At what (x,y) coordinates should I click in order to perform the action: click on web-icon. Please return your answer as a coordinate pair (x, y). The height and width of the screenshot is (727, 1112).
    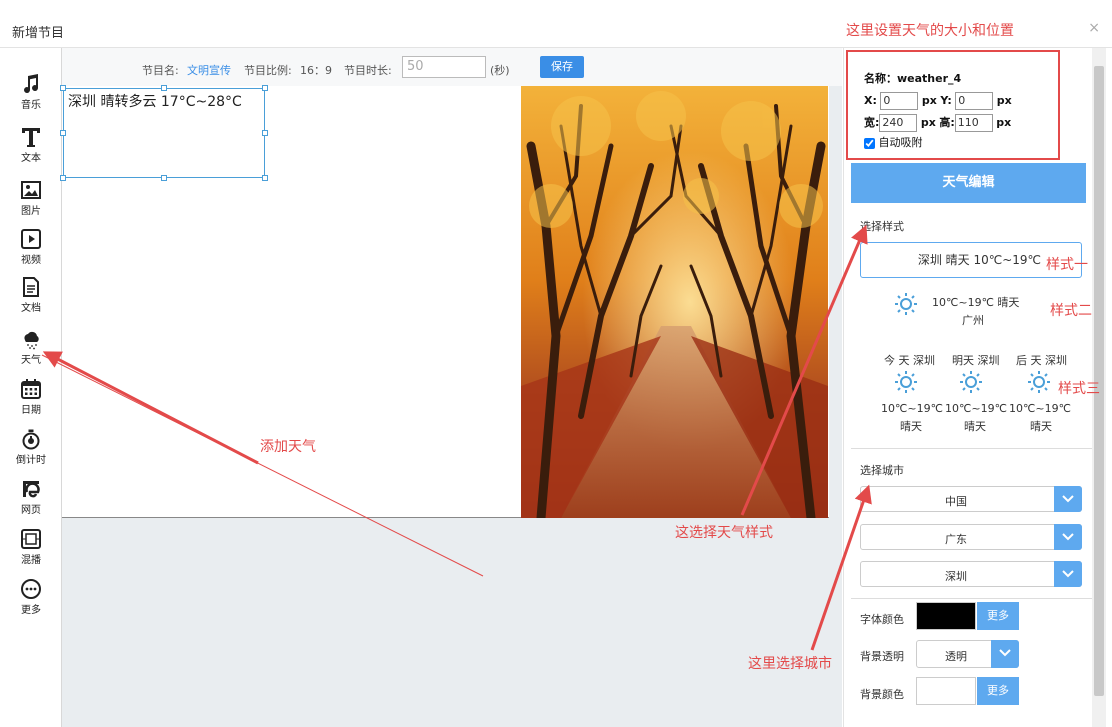
    Looking at the image, I should click on (31, 489).